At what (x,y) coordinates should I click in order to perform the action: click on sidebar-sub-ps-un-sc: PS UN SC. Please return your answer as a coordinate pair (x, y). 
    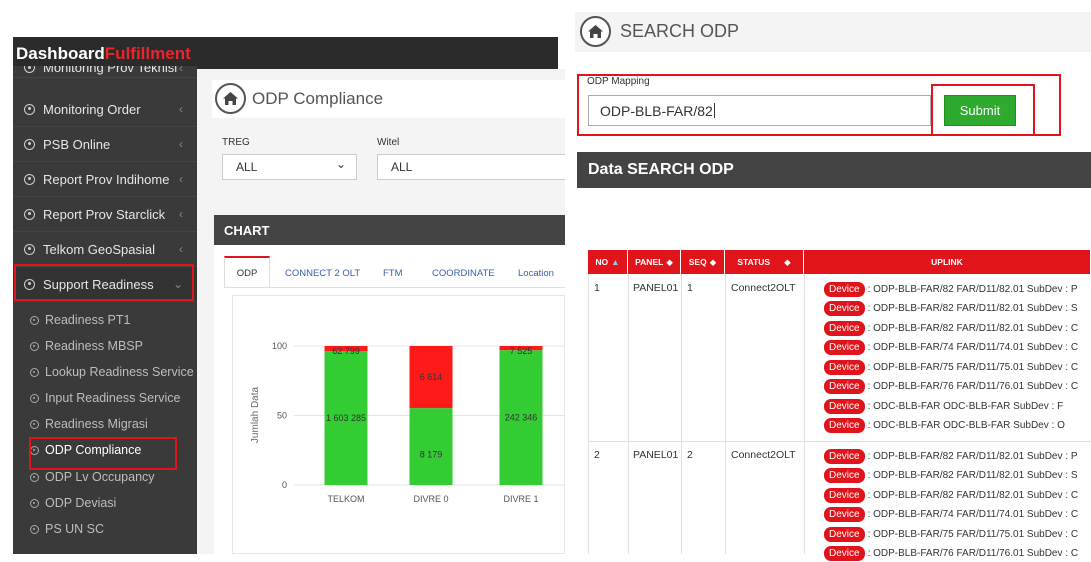
    Looking at the image, I should click on (105, 529).